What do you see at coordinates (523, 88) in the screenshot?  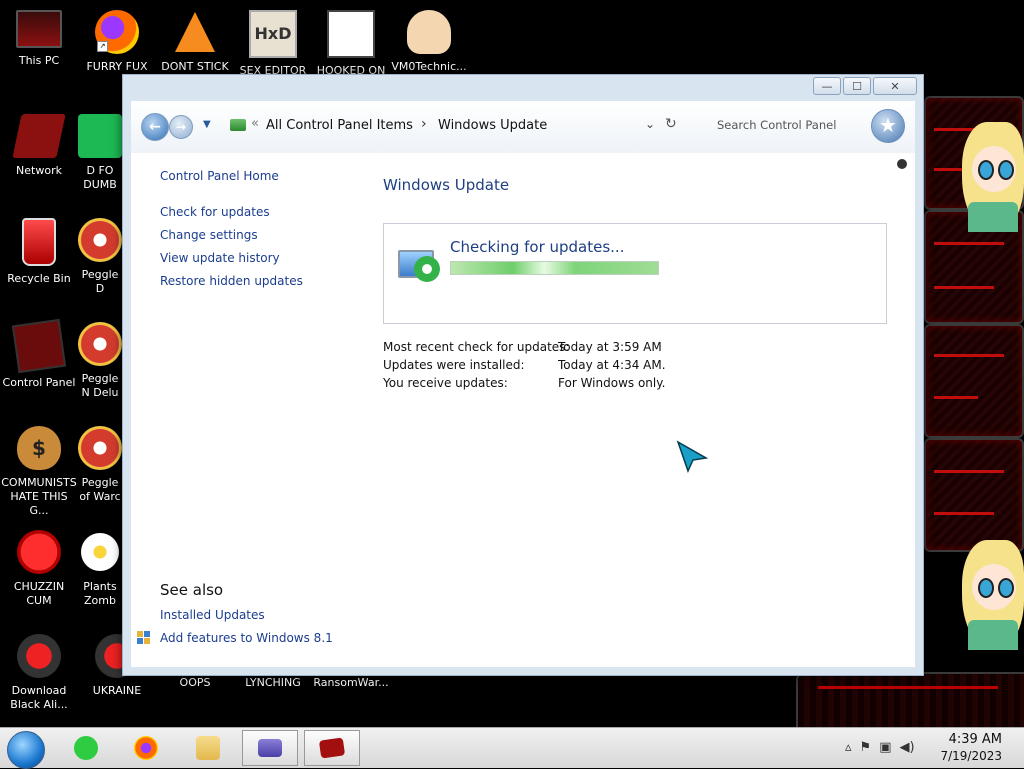 I see `window-titlebar: — ☐ ✕` at bounding box center [523, 88].